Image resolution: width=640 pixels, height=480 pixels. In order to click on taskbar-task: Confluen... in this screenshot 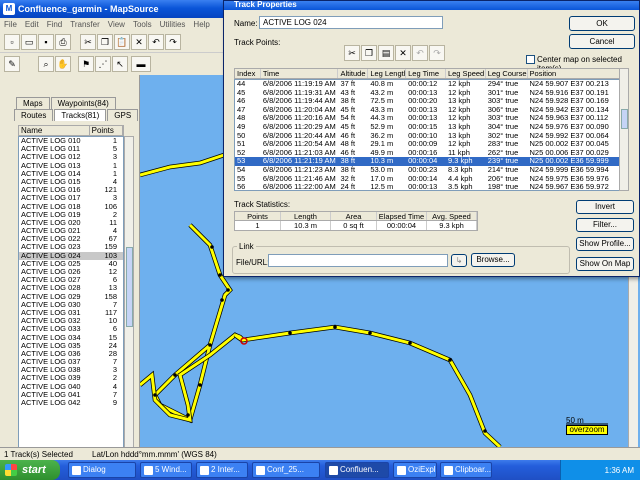, I will do `click(357, 470)`.